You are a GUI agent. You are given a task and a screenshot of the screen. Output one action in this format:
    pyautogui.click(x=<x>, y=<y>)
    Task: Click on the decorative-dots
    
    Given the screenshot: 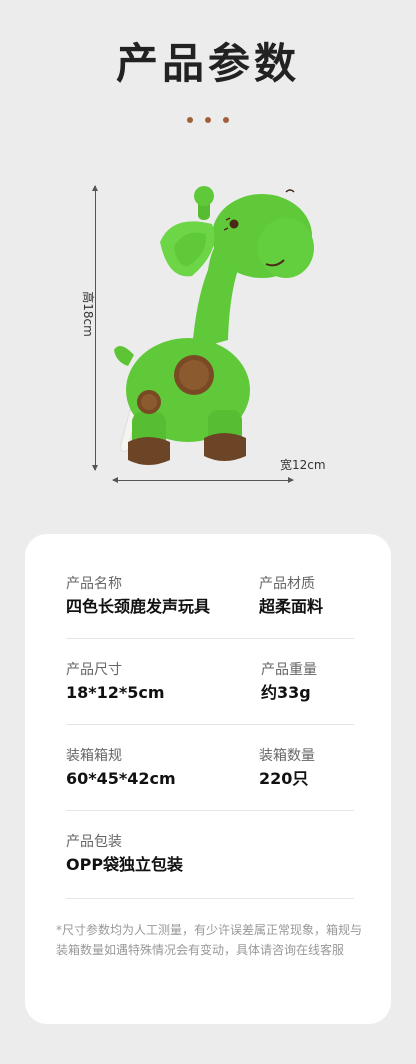 What is the action you would take?
    pyautogui.click(x=208, y=117)
    